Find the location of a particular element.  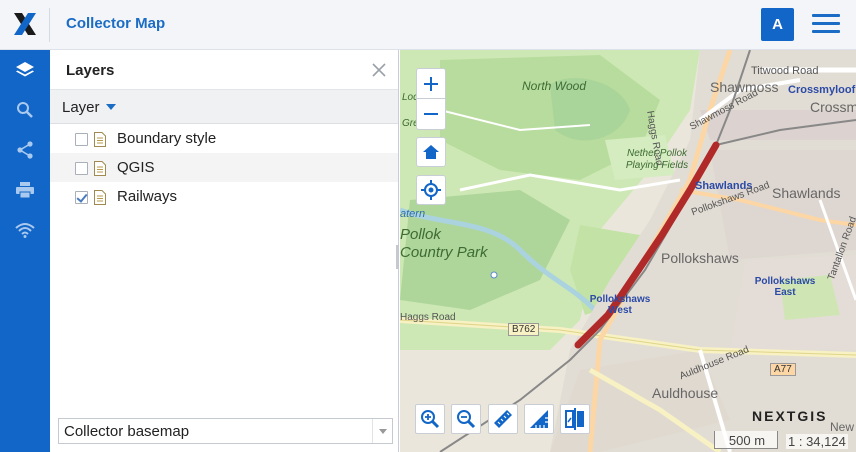

crosshair-icon is located at coordinates (431, 190).